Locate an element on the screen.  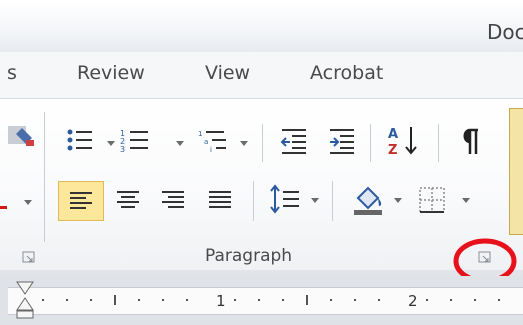
tab-review: Review is located at coordinates (111, 73).